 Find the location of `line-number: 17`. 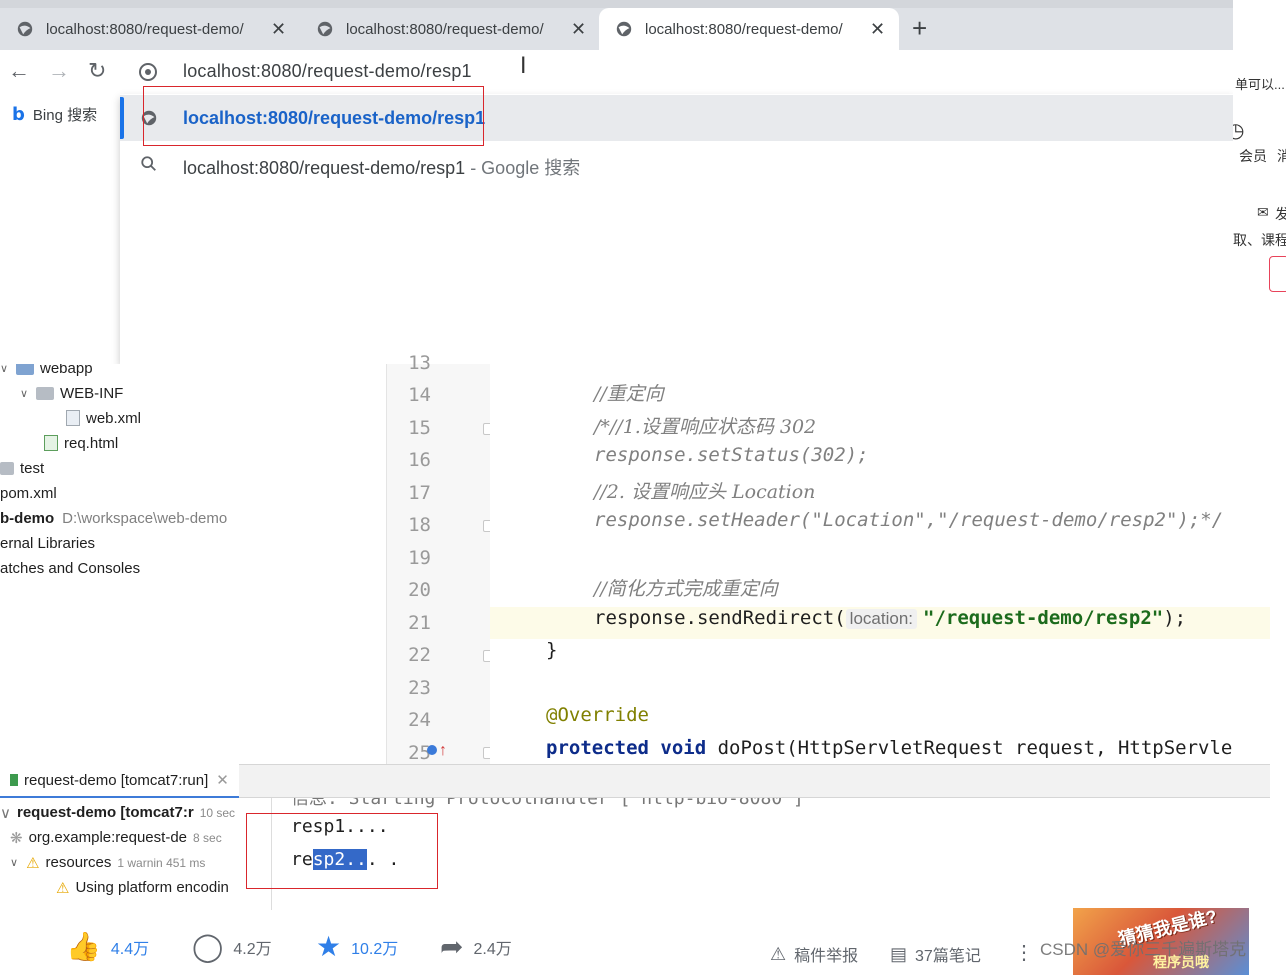

line-number: 17 is located at coordinates (419, 493).